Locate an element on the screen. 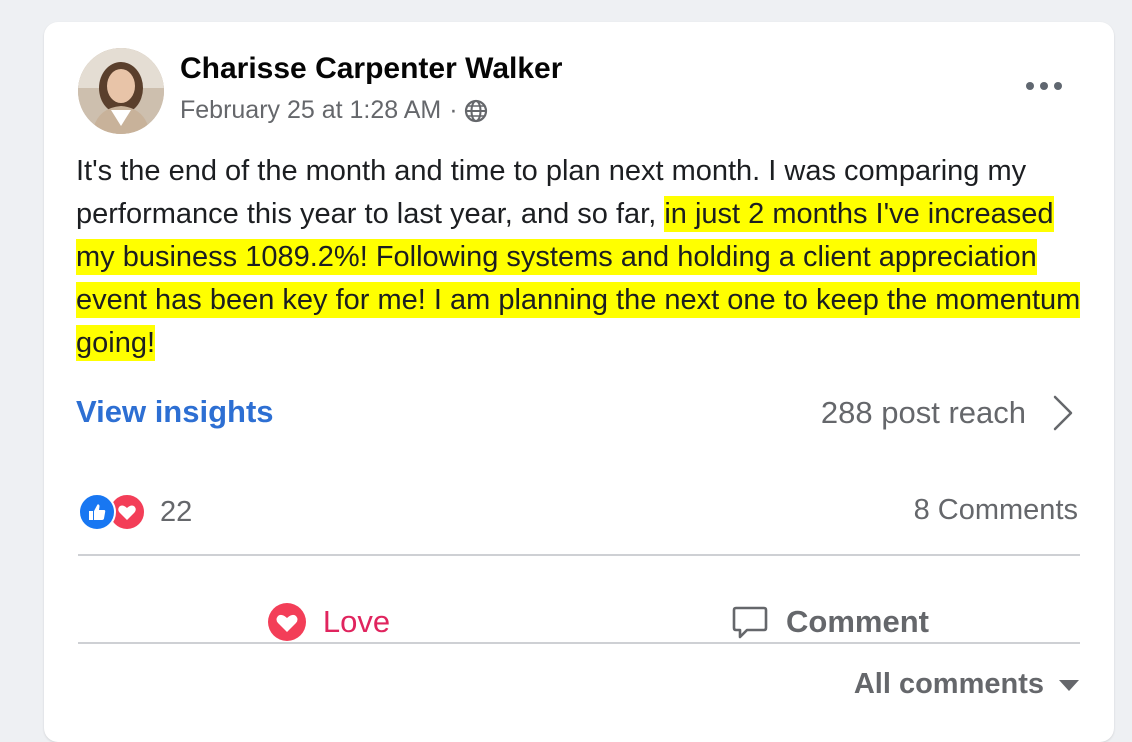  insights-row: View insights 288 post reach is located at coordinates (576, 416).